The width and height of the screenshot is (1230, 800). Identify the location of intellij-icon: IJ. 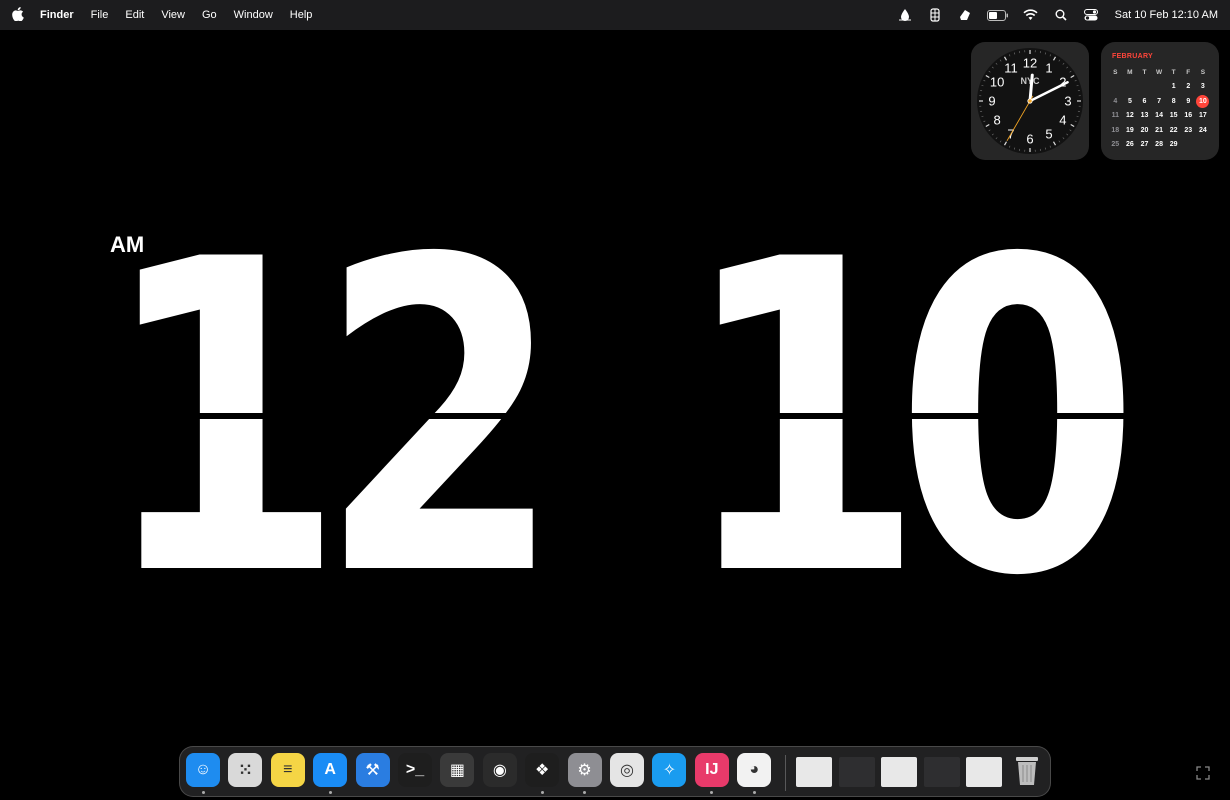
(711, 770).